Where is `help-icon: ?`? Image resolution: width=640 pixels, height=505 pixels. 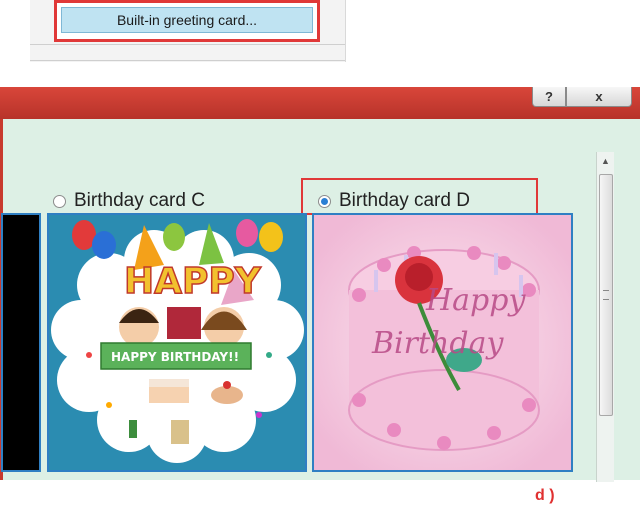
help-icon: ? is located at coordinates (549, 96).